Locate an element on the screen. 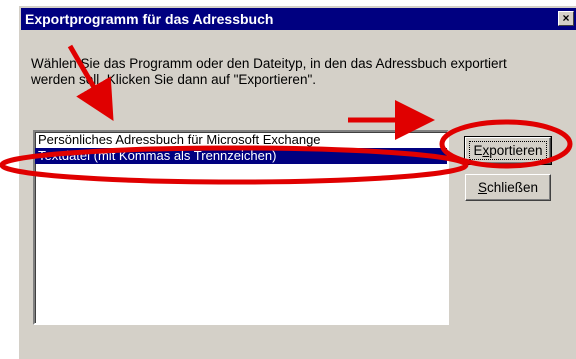 This screenshot has width=576, height=359. window-title: Exportprogramm für das Adressbuch is located at coordinates (149, 19).